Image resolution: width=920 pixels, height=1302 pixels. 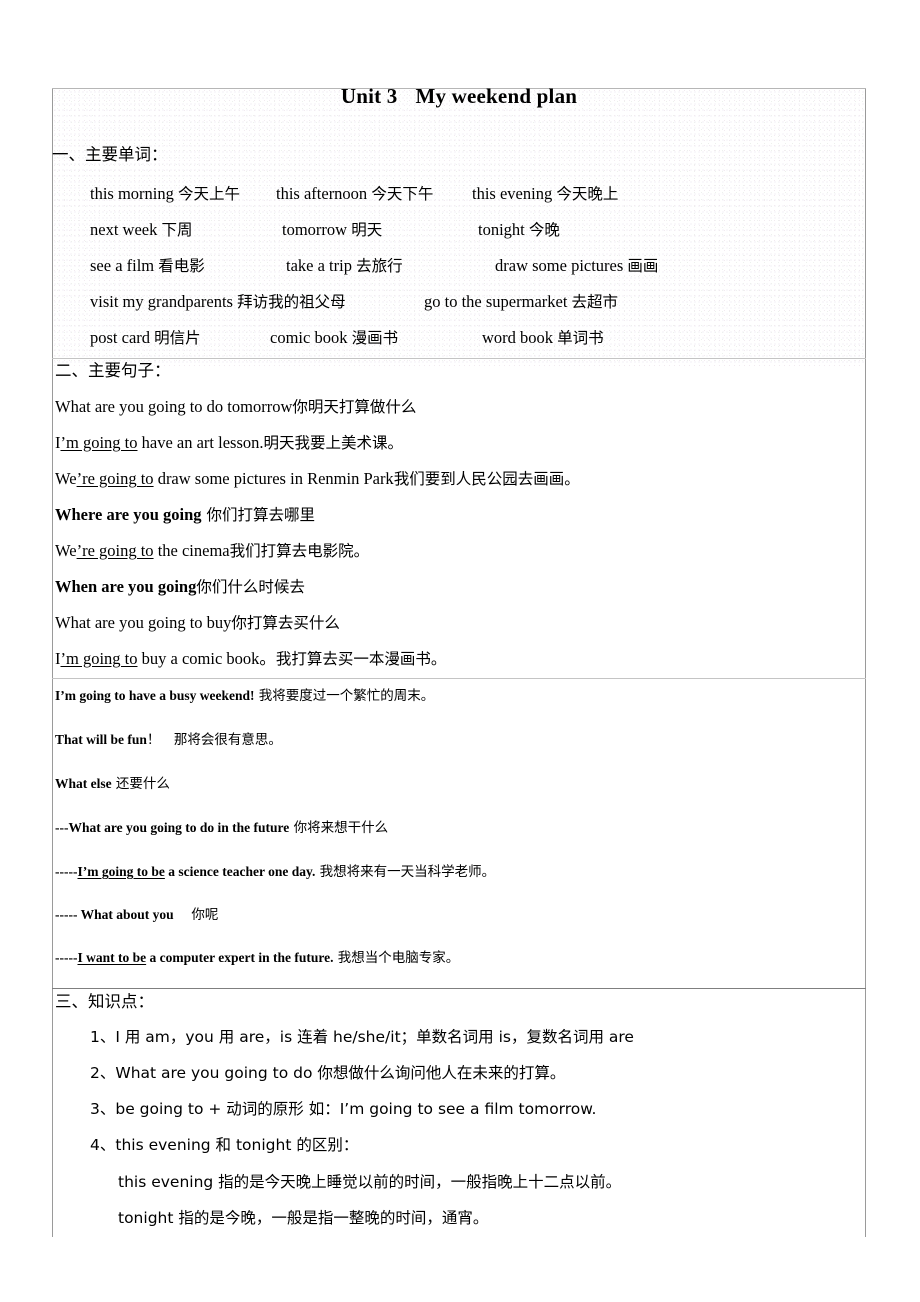 What do you see at coordinates (112, 957) in the screenshot?
I see `sentence-key-phrase: I want to be` at bounding box center [112, 957].